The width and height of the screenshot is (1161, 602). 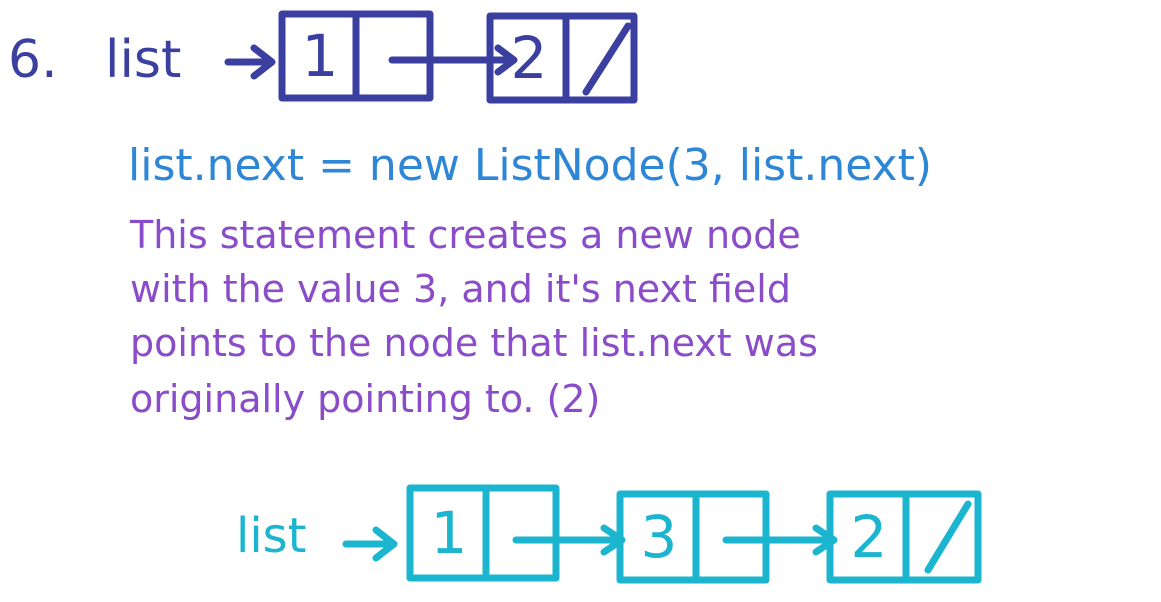 I want to click on before-node-2-value: 2, so click(x=529, y=58).